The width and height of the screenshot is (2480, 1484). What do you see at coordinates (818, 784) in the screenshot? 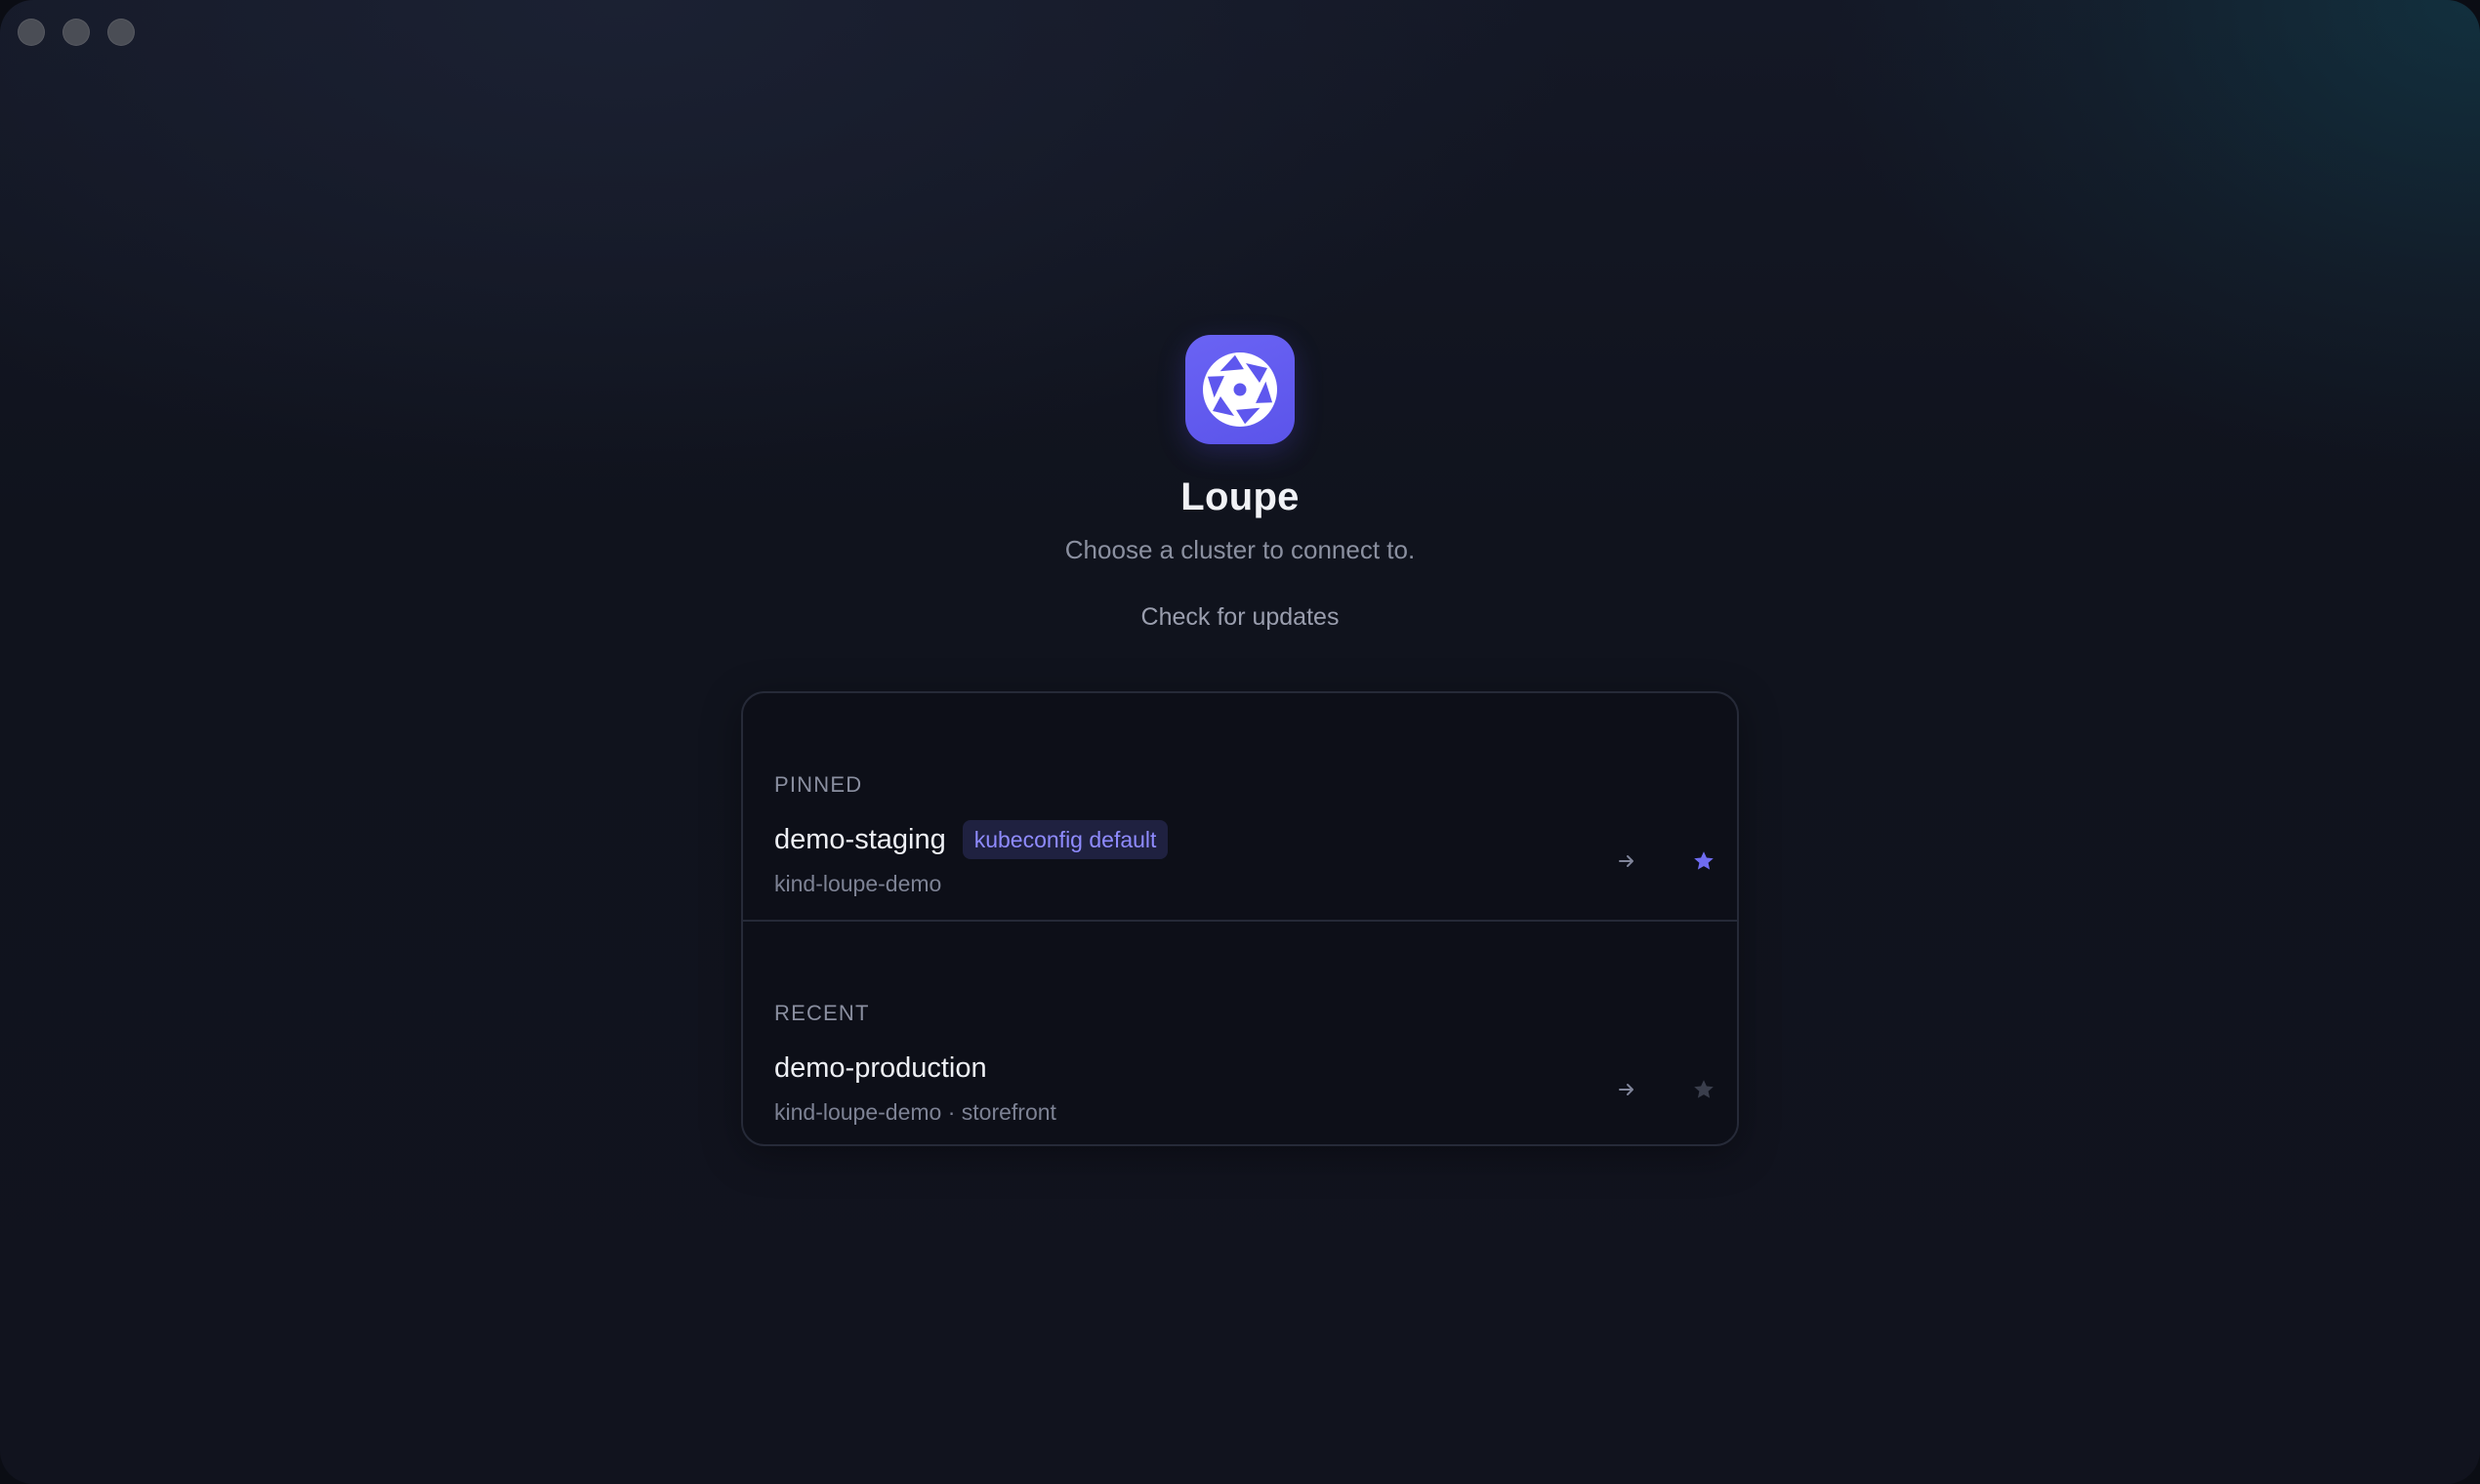
I see `section-label-pinned: PINNED` at bounding box center [818, 784].